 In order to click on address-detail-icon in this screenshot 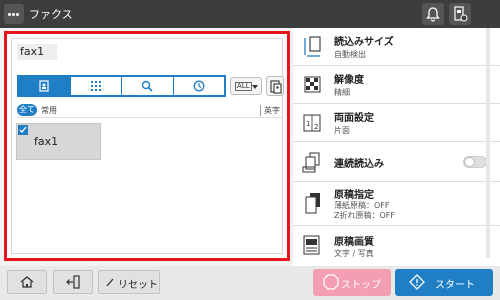, I will do `click(276, 87)`.